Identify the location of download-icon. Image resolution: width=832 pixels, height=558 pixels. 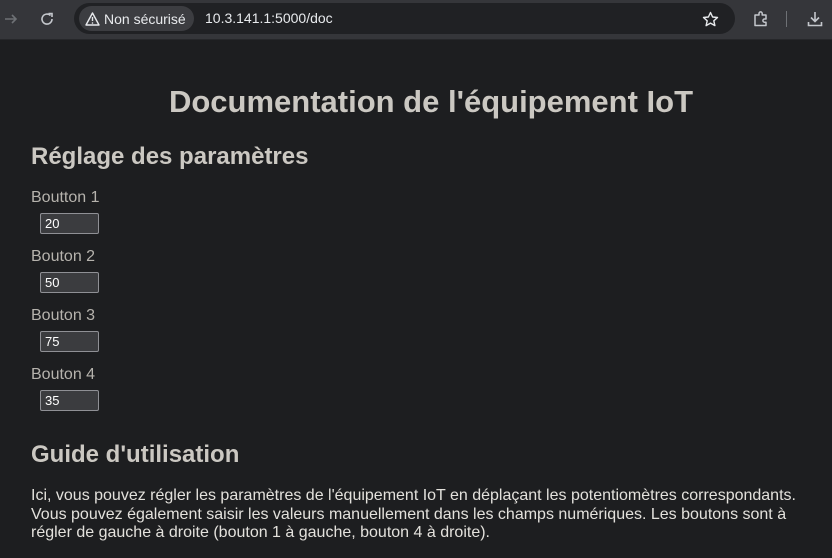
(815, 19).